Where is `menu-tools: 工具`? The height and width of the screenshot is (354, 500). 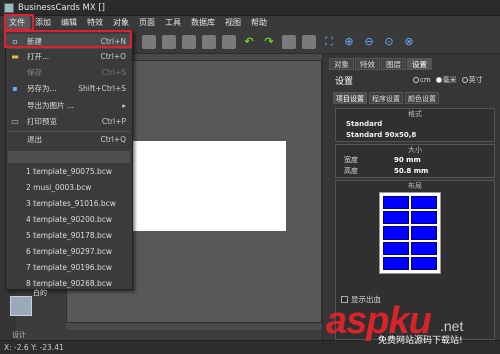
menu-tools: 工具 is located at coordinates (173, 23).